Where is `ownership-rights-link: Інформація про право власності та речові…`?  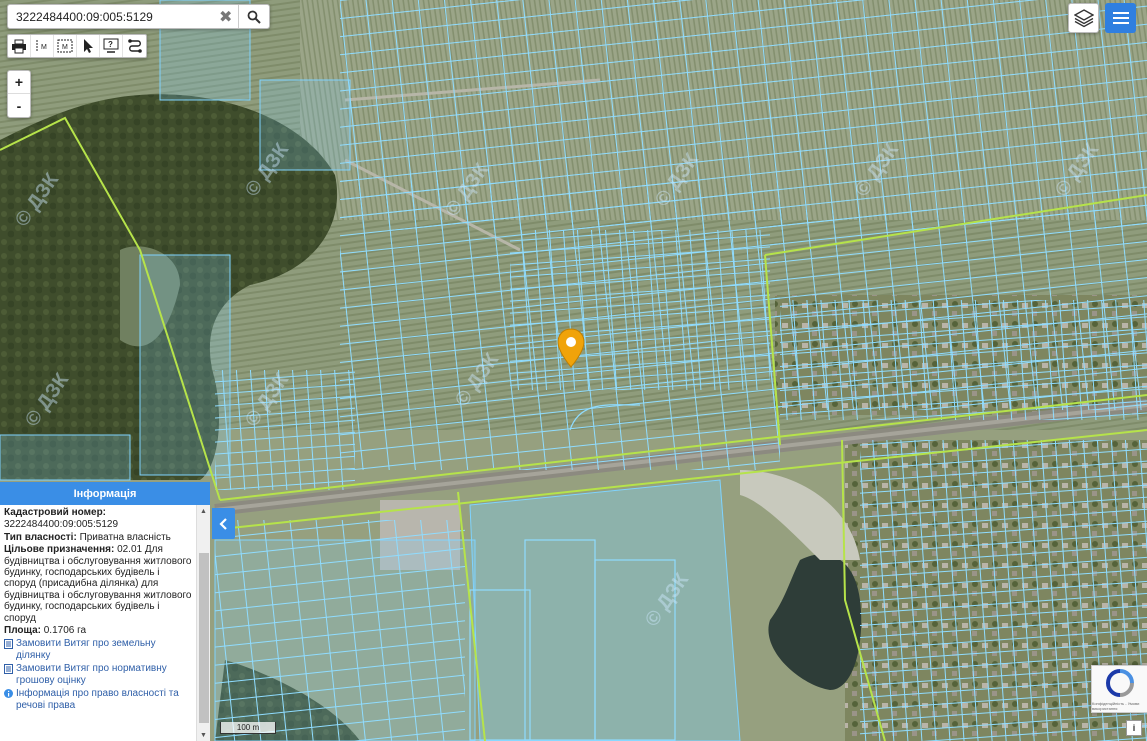 ownership-rights-link: Інформація про право власності та речові… is located at coordinates (98, 699).